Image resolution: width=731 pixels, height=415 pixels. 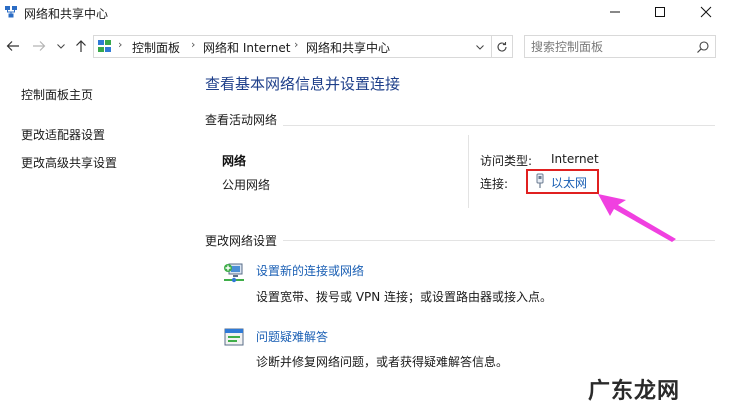 What do you see at coordinates (69, 162) in the screenshot?
I see `sidebar-item-advanced-sharing: 更改高级共享设置` at bounding box center [69, 162].